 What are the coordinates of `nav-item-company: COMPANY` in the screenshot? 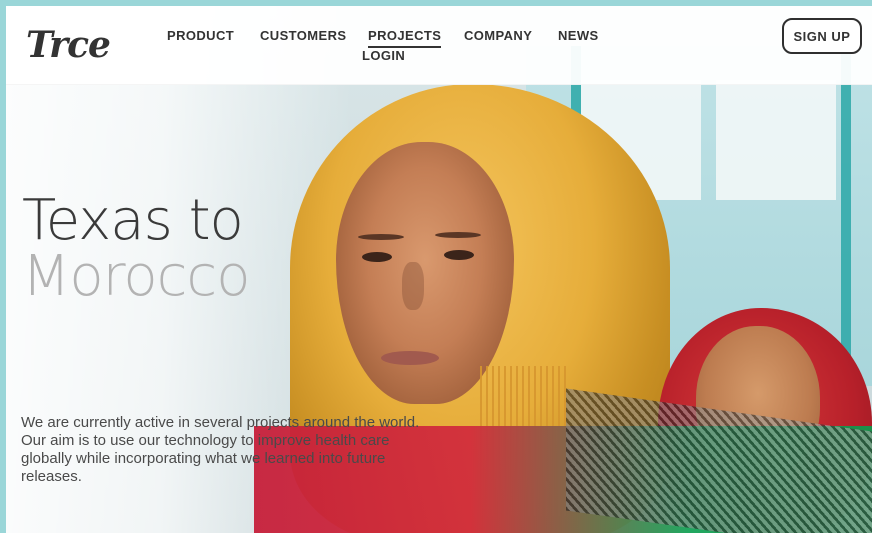 It's located at (498, 35).